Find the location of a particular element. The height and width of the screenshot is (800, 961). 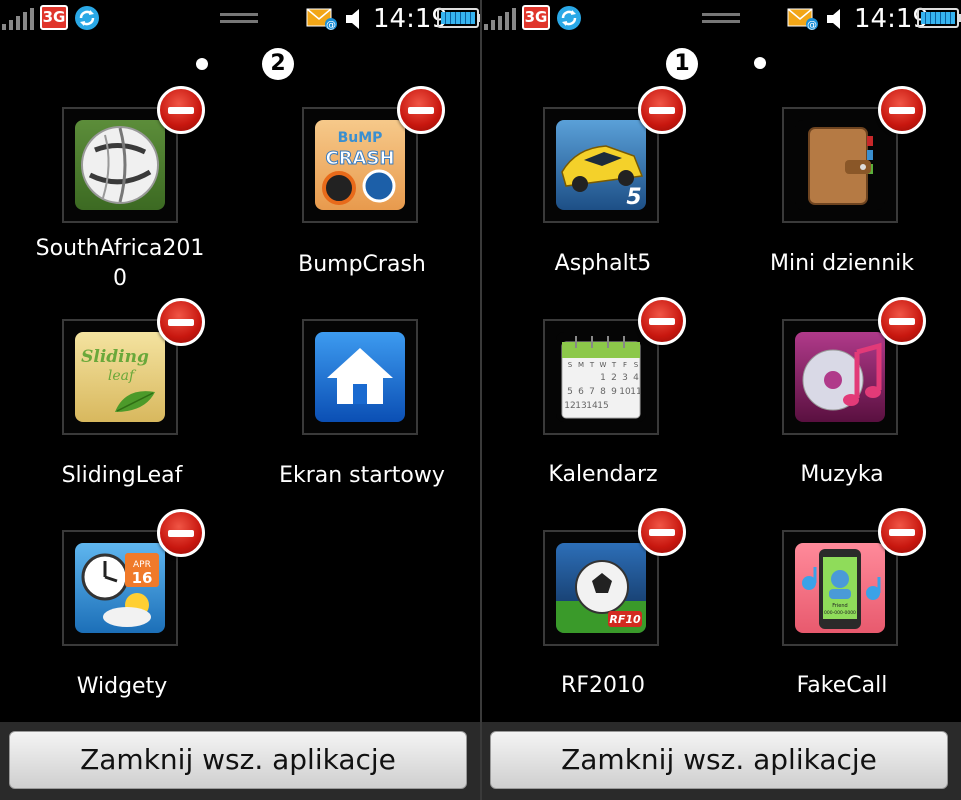

bumpcrash-game-icon: BuMP CRASH is located at coordinates (360, 165).